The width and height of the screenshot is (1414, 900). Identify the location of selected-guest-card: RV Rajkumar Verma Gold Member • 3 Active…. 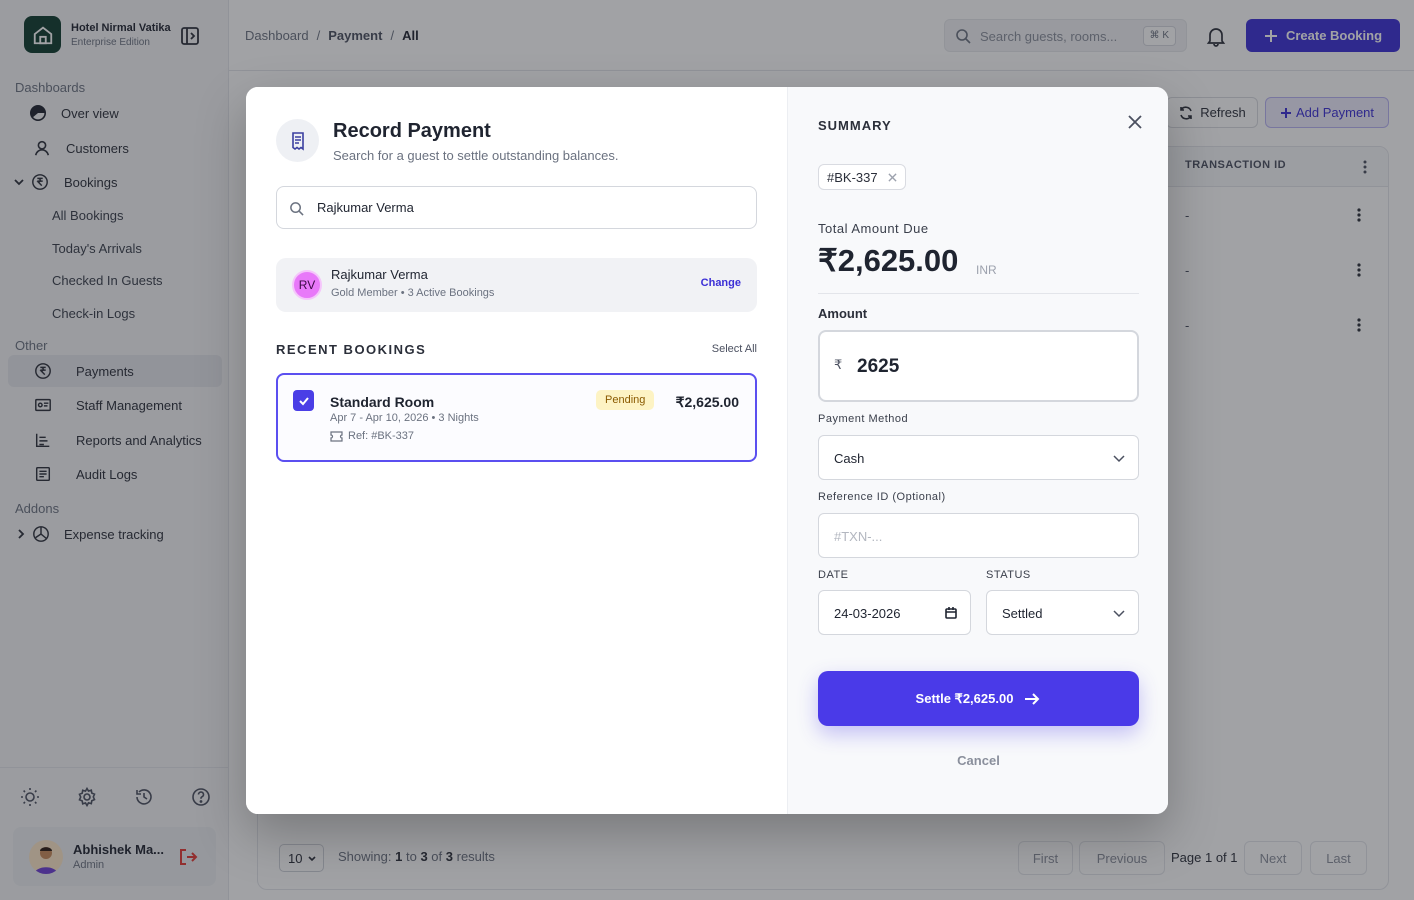
(516, 285).